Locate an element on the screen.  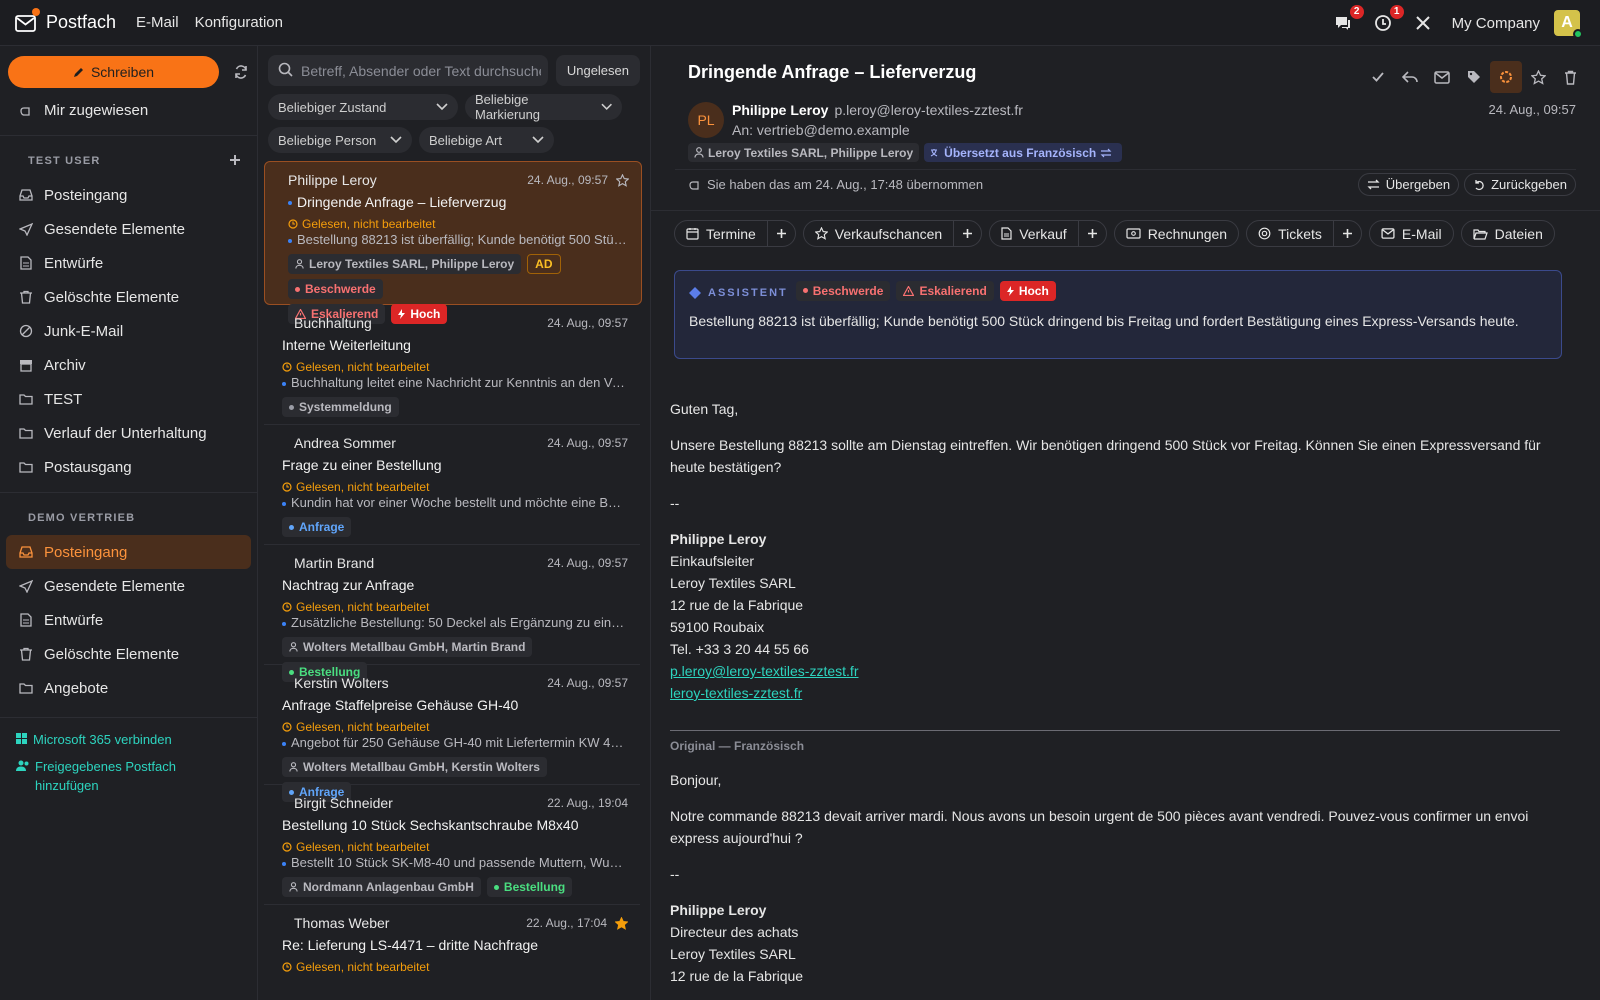
search-input is located at coordinates (421, 70).